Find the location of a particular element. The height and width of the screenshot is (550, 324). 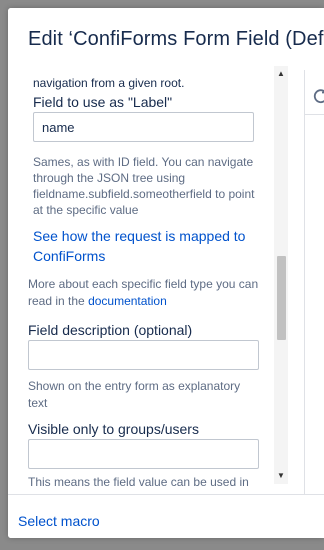

field-type-help-line: read in the documentation is located at coordinates (143, 301).